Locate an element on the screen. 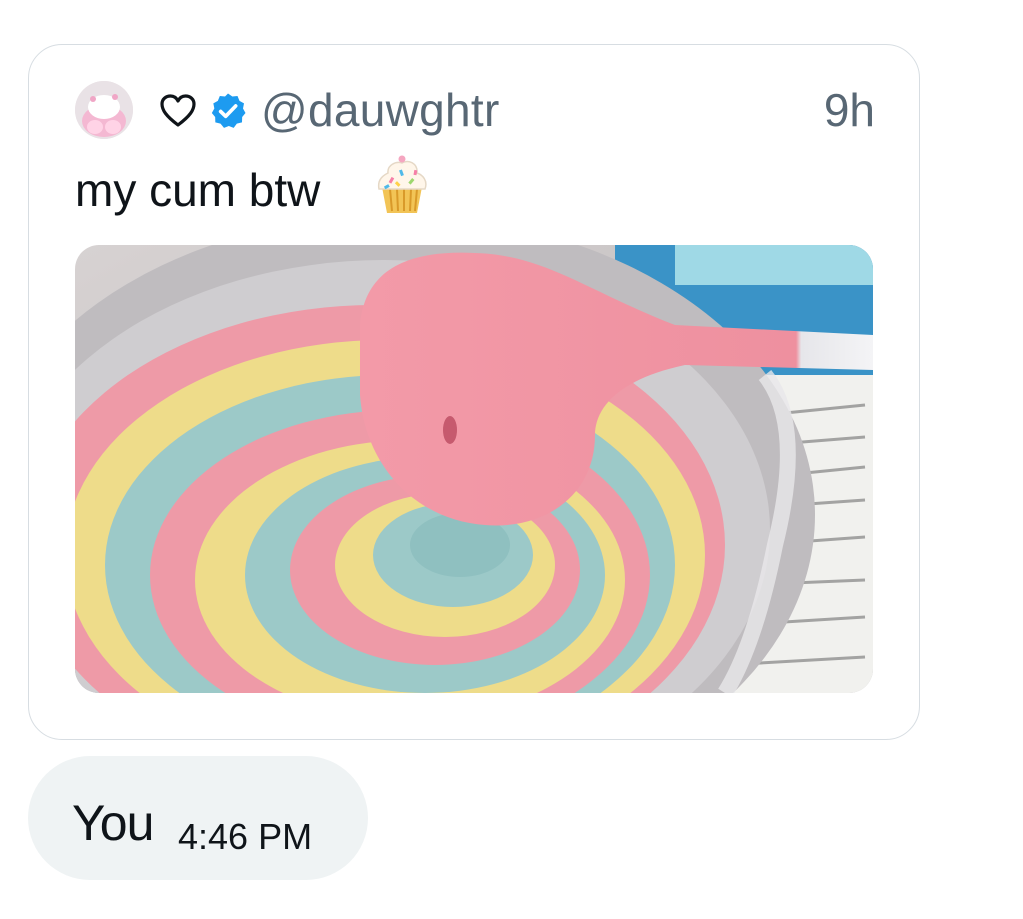 The width and height of the screenshot is (1023, 919). heart-icon is located at coordinates (178, 111).